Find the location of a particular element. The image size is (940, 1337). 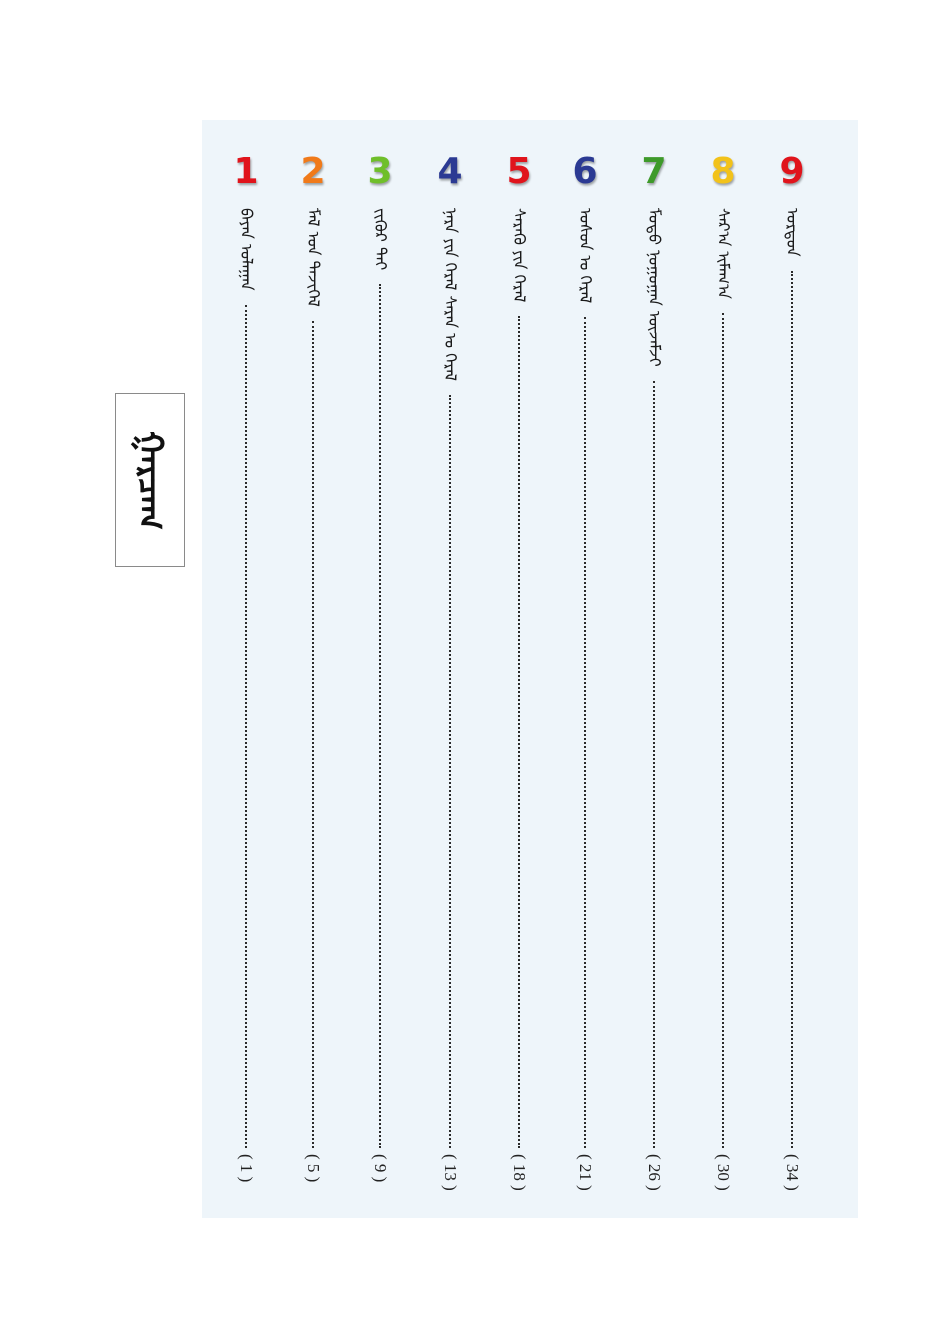

chapter-number: 9 is located at coordinates (792, 171).